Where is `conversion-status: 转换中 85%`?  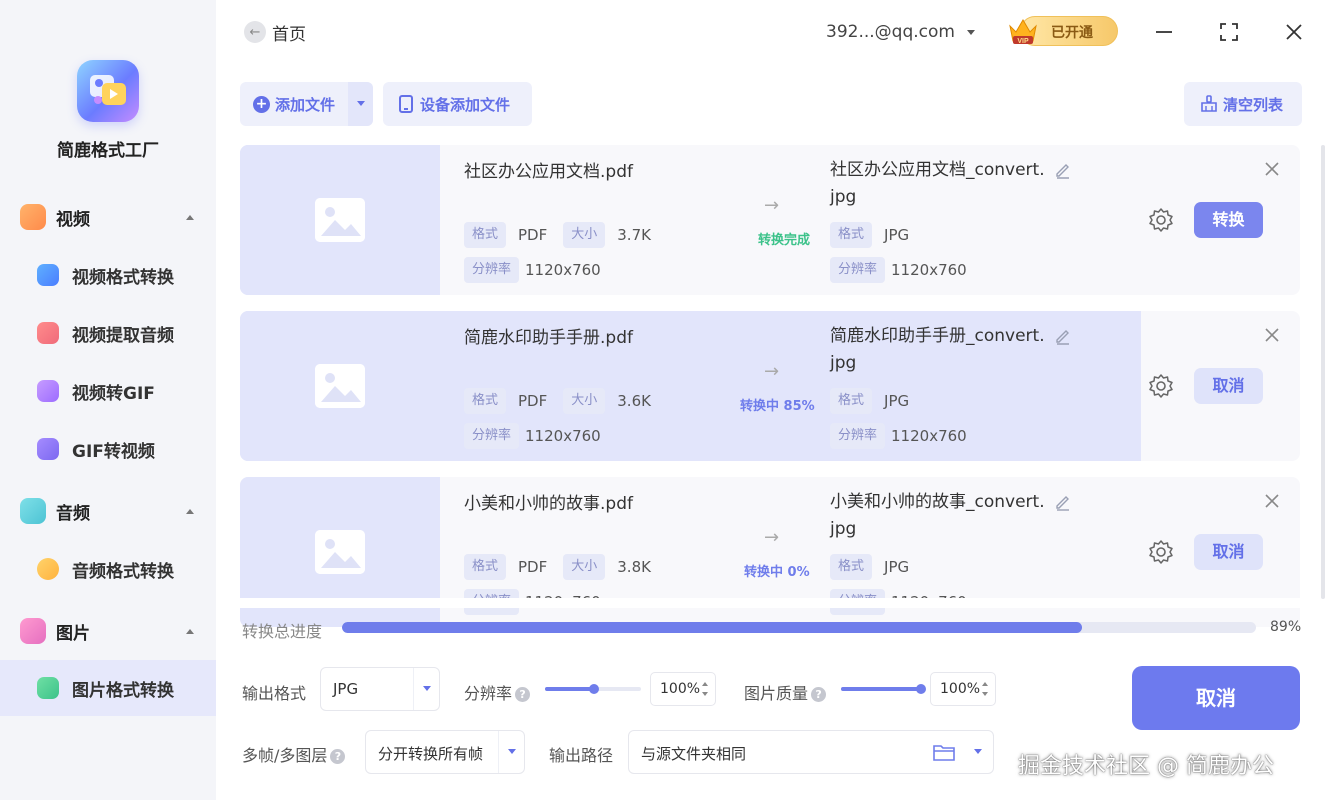 conversion-status: 转换中 85% is located at coordinates (777, 406).